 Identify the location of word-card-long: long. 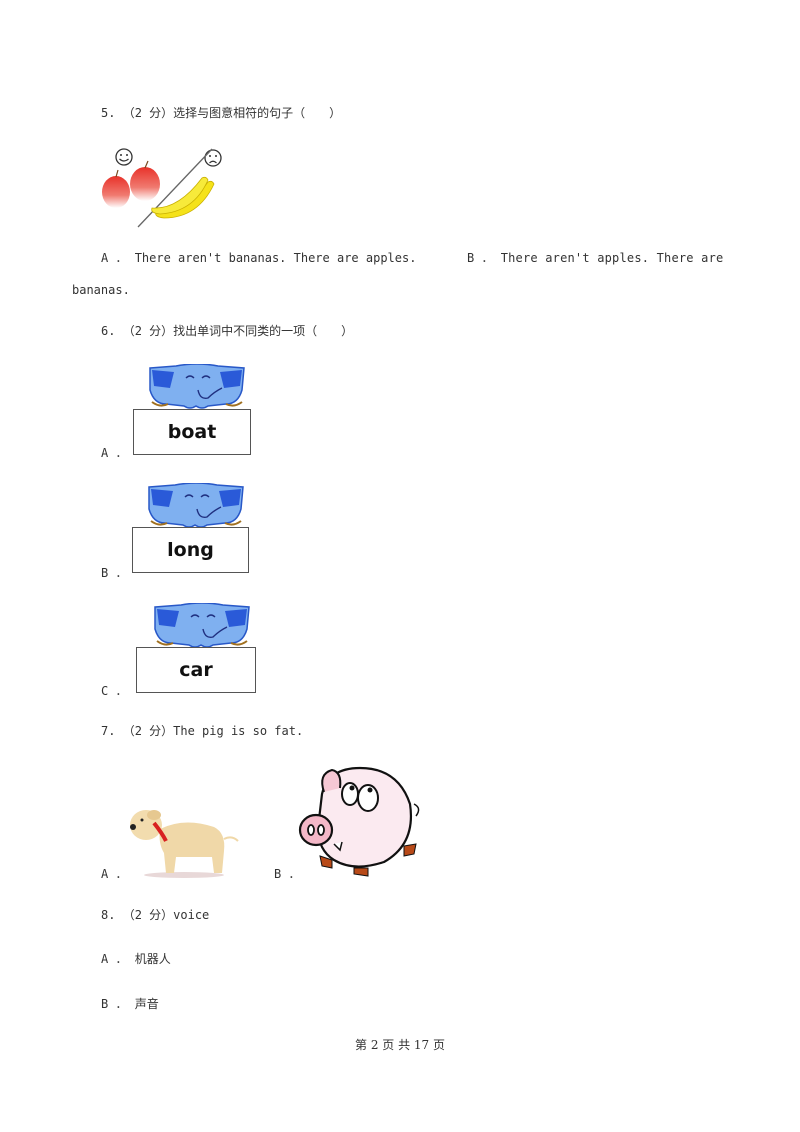
(190, 550).